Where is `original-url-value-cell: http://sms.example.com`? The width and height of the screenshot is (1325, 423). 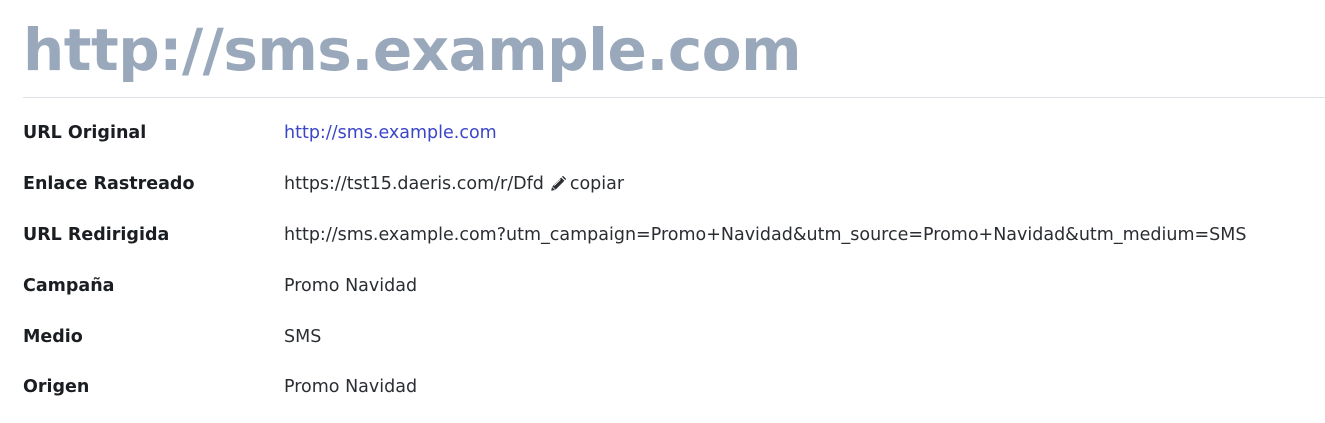
original-url-value-cell: http://sms.example.com is located at coordinates (390, 133).